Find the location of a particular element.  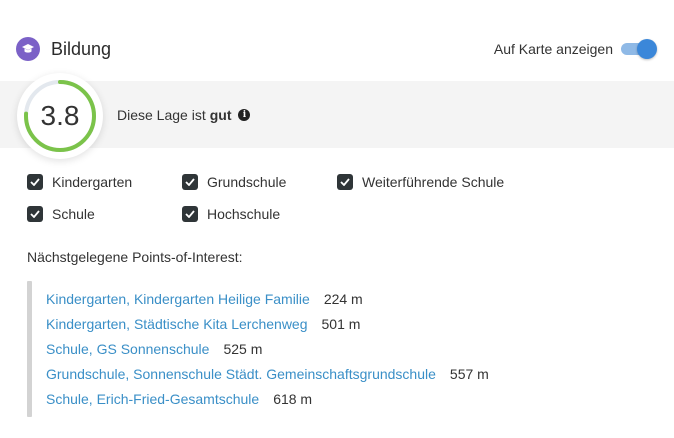

poi-distance: 224 m is located at coordinates (343, 299).